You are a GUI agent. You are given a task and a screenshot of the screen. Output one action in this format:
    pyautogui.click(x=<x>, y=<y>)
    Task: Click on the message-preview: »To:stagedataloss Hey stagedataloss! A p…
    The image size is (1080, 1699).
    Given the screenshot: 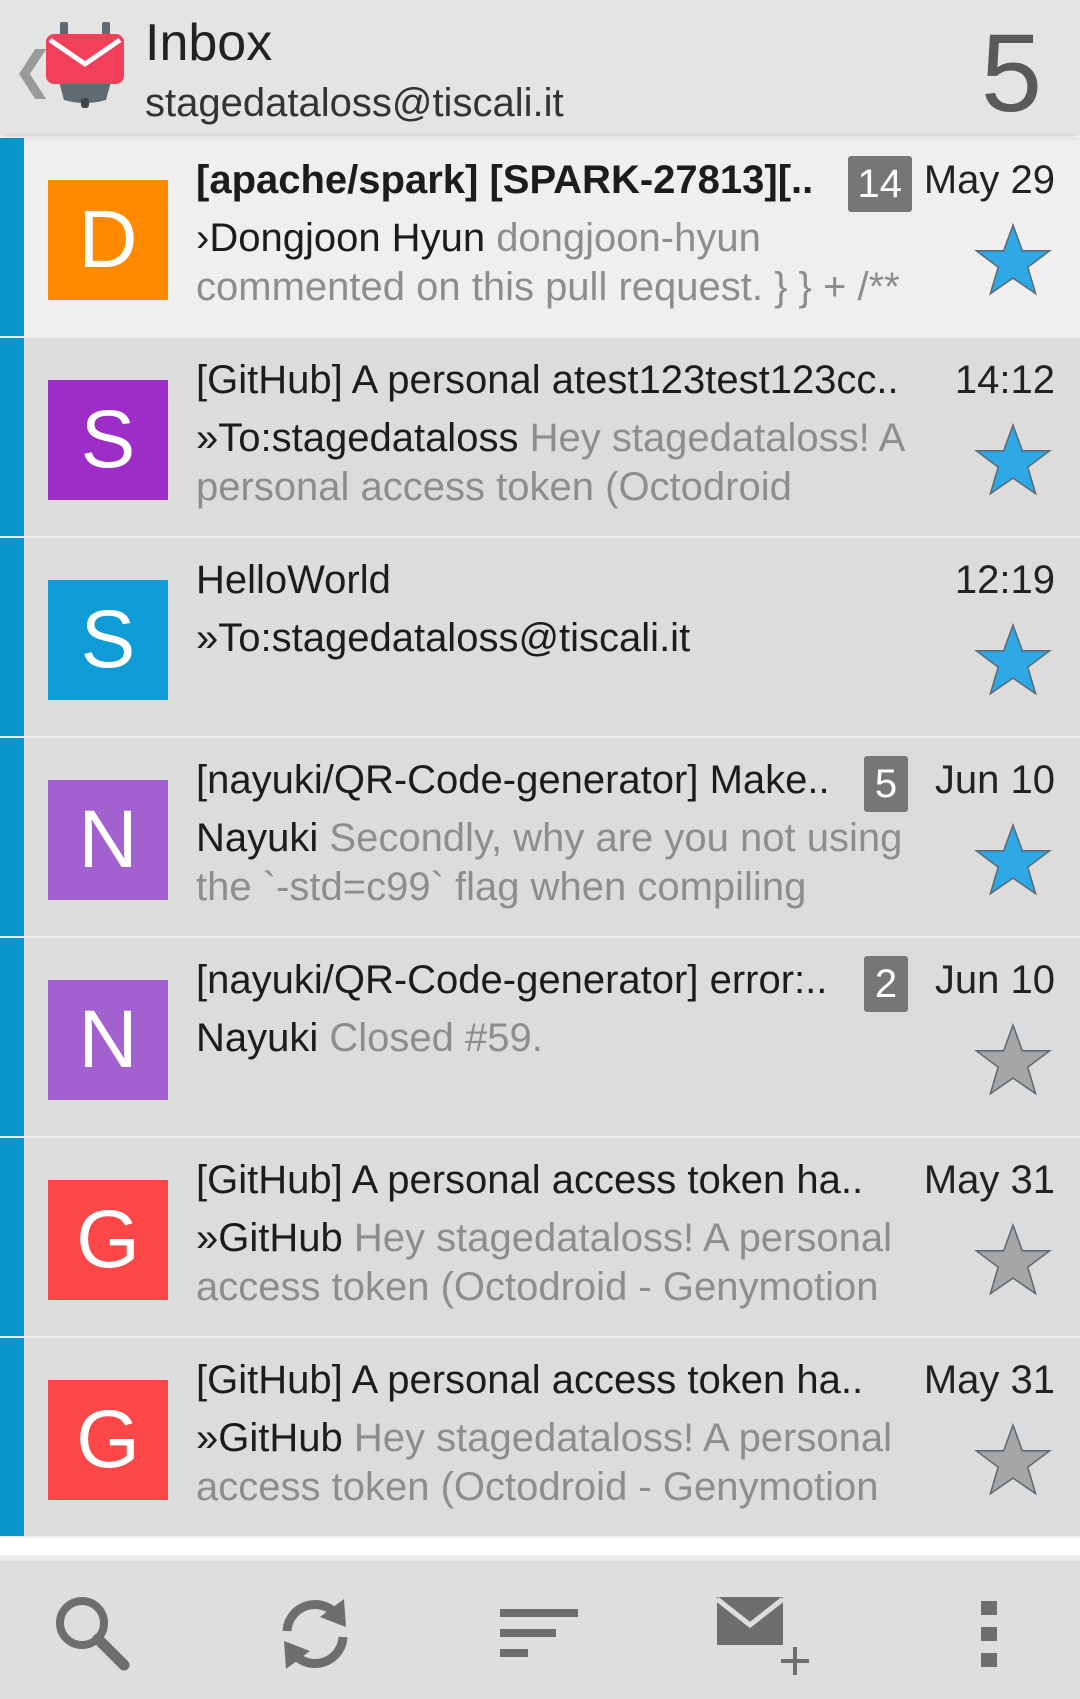 What is the action you would take?
    pyautogui.click(x=566, y=463)
    